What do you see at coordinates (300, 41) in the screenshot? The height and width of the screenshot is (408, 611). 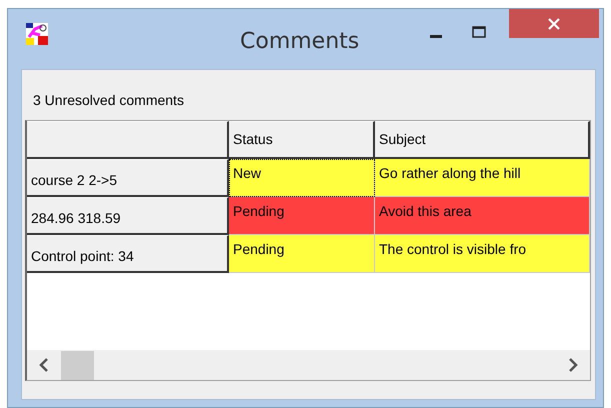 I see `window-title: Comments` at bounding box center [300, 41].